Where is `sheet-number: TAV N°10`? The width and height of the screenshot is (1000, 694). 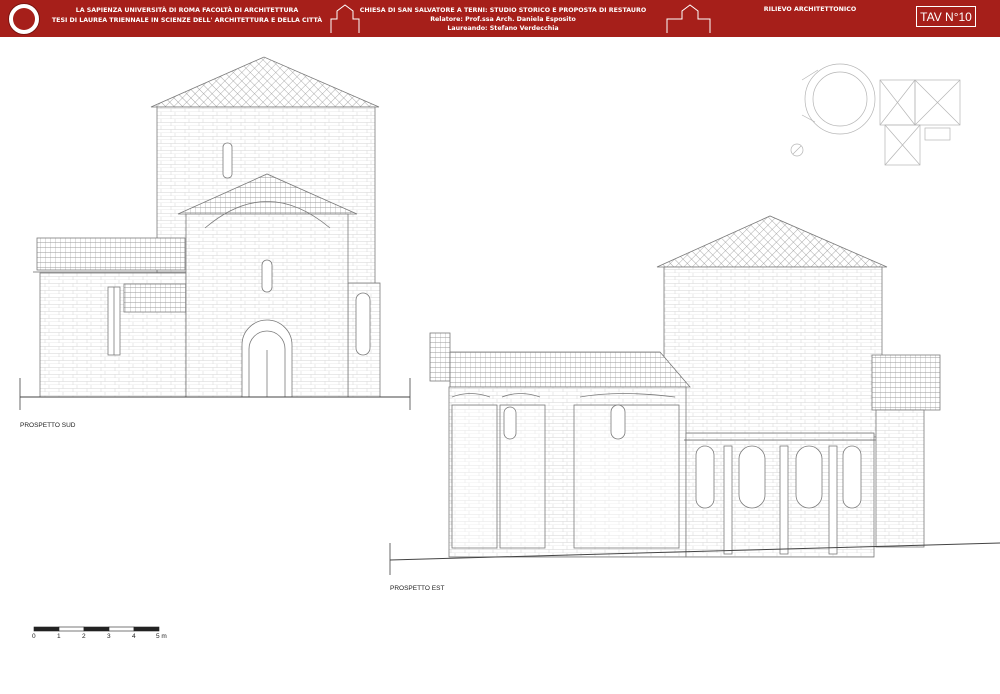 sheet-number: TAV N°10 is located at coordinates (946, 16).